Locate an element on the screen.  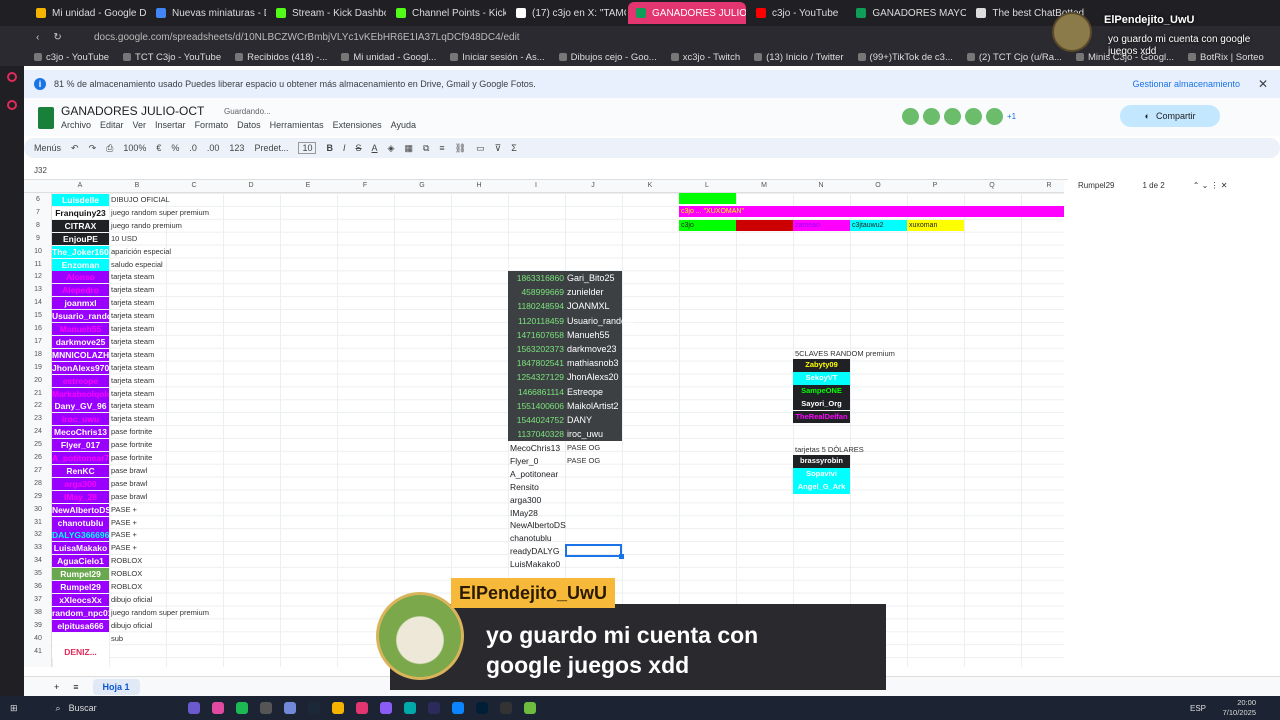
claves-item: SekoyVT is located at coordinates (821, 378).